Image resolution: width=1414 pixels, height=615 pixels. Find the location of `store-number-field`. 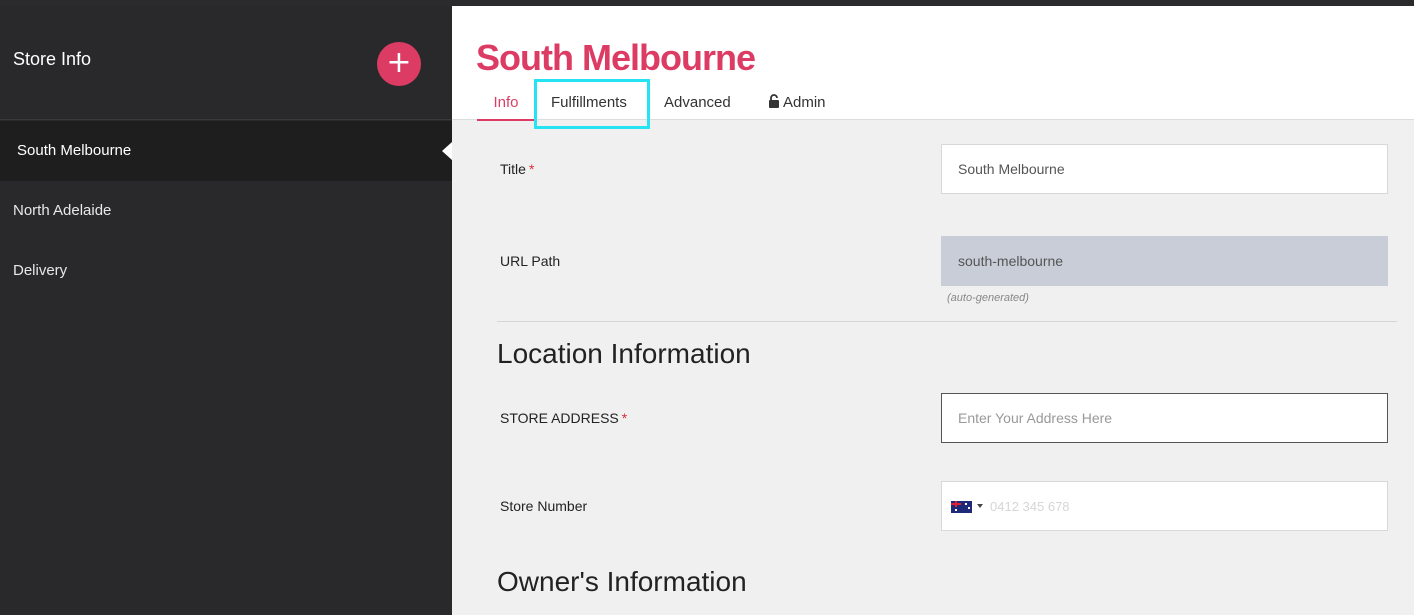

store-number-field is located at coordinates (1164, 506).